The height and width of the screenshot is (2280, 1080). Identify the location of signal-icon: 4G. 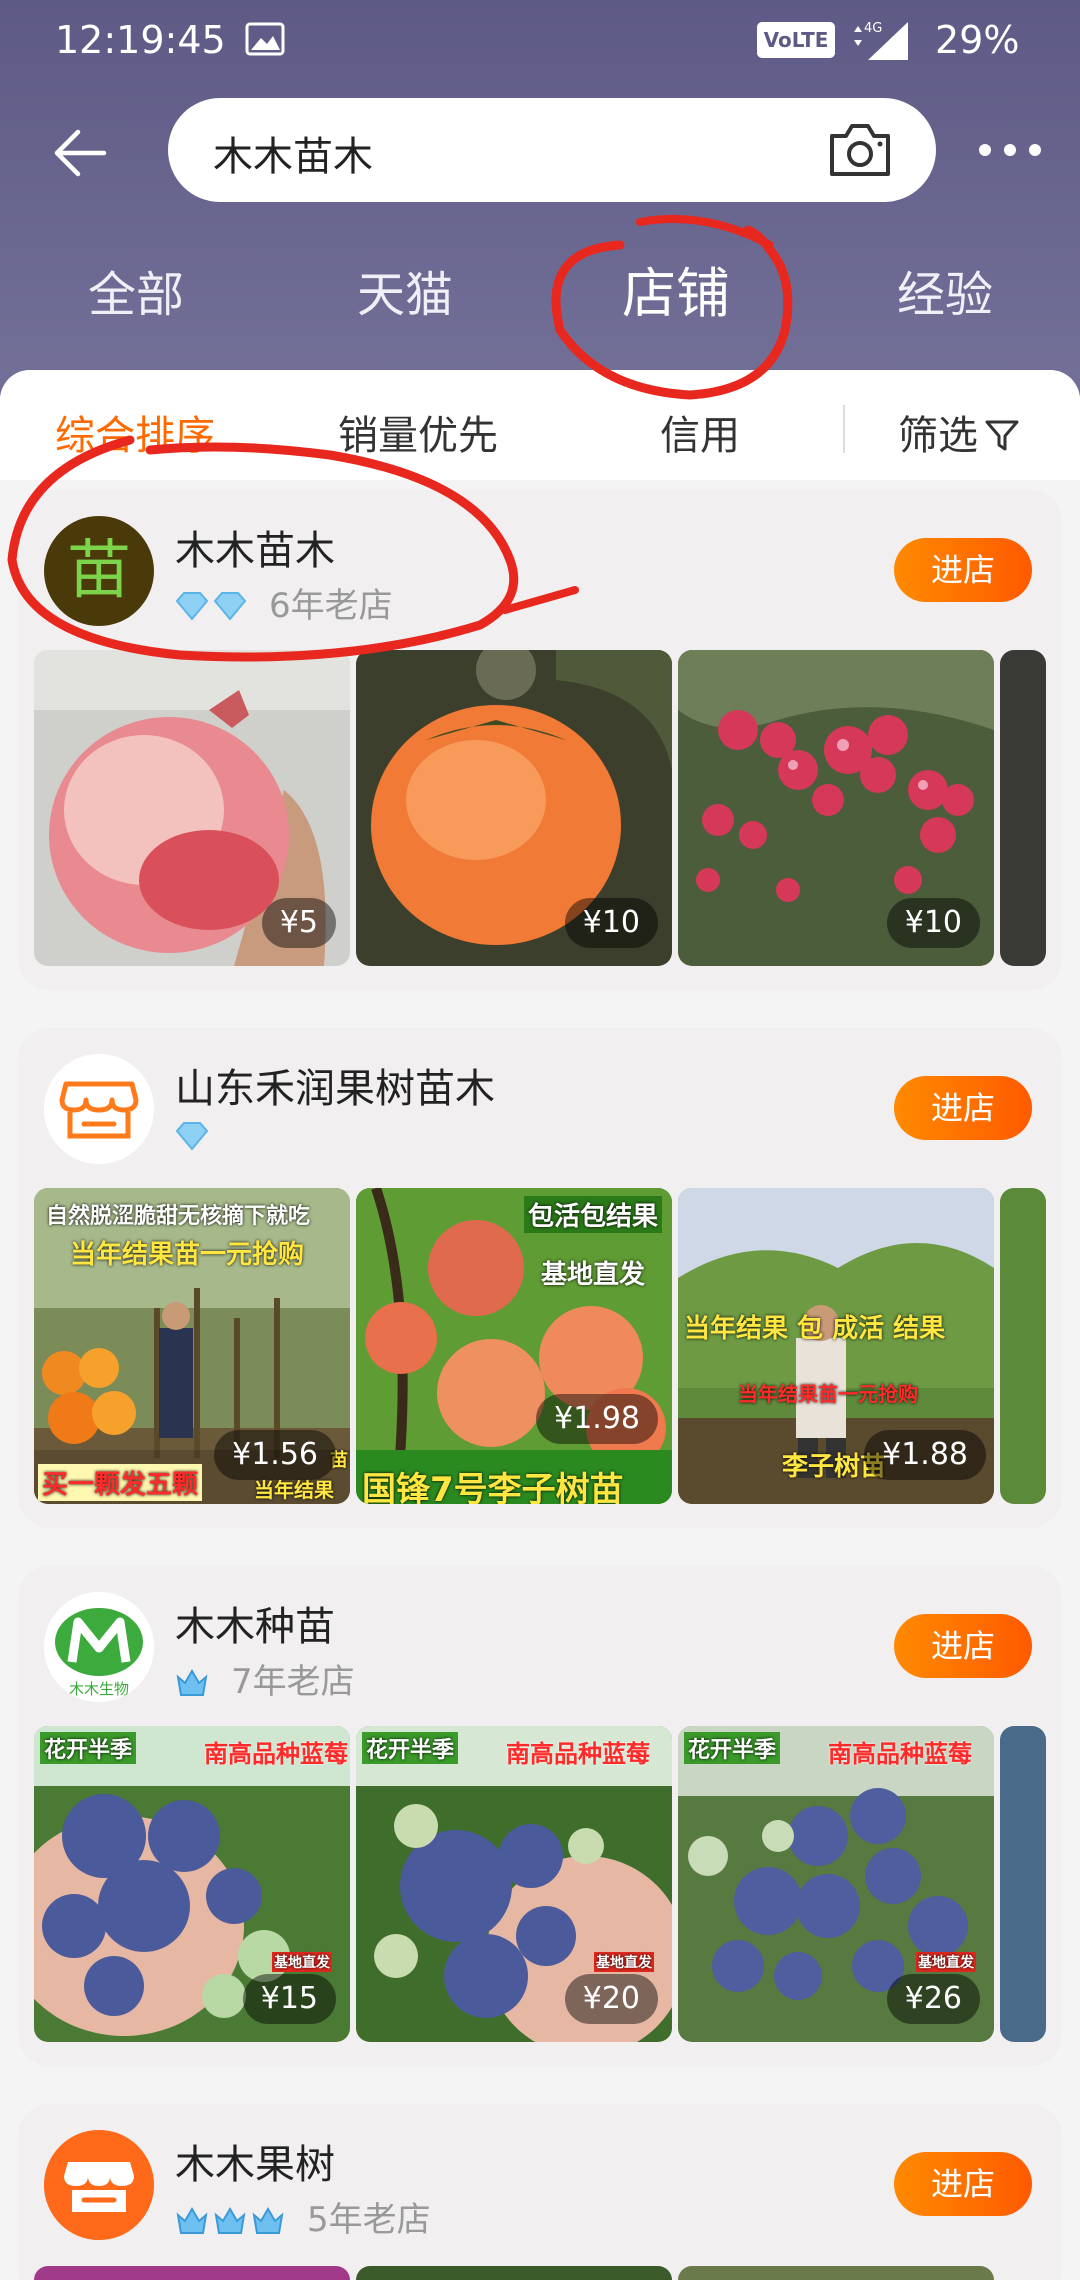
(881, 40).